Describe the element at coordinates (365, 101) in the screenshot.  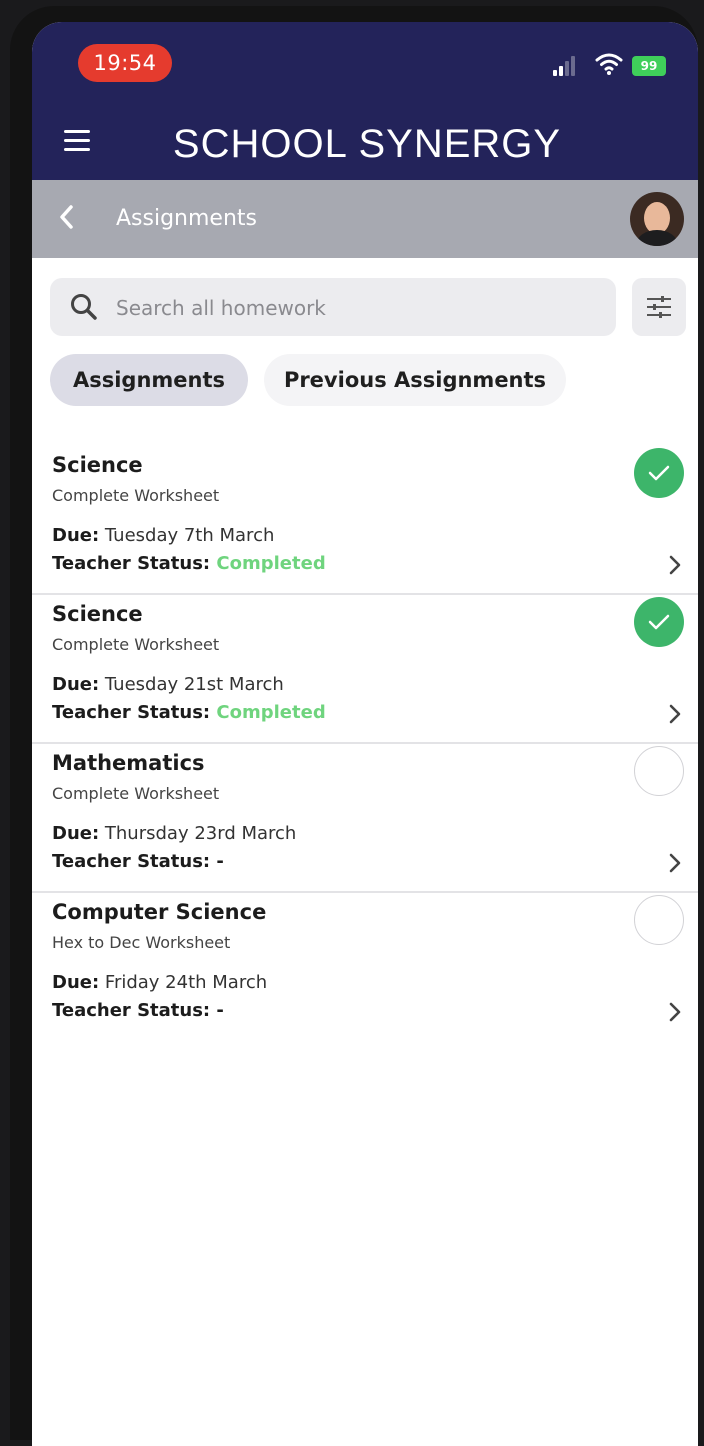
I see `app-header: 19:54 99 SCHOOL SYNERGY` at that location.